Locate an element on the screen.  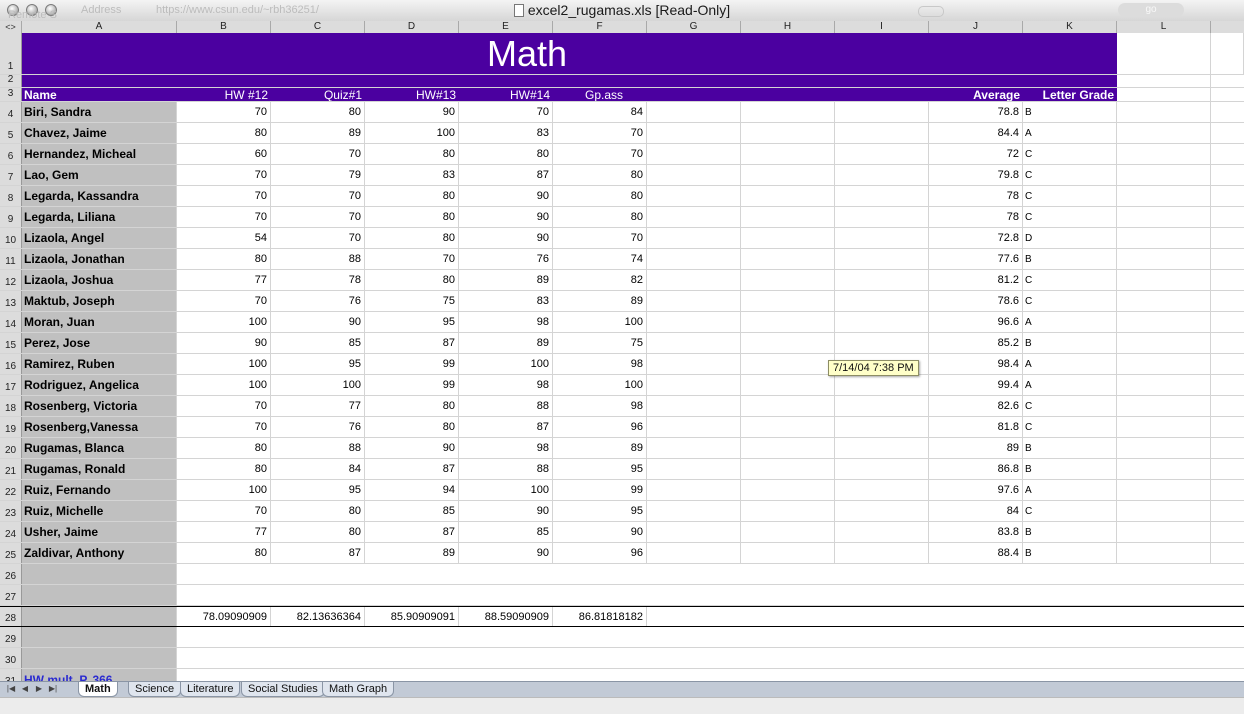
average-cell: 72 is located at coordinates (976, 154).